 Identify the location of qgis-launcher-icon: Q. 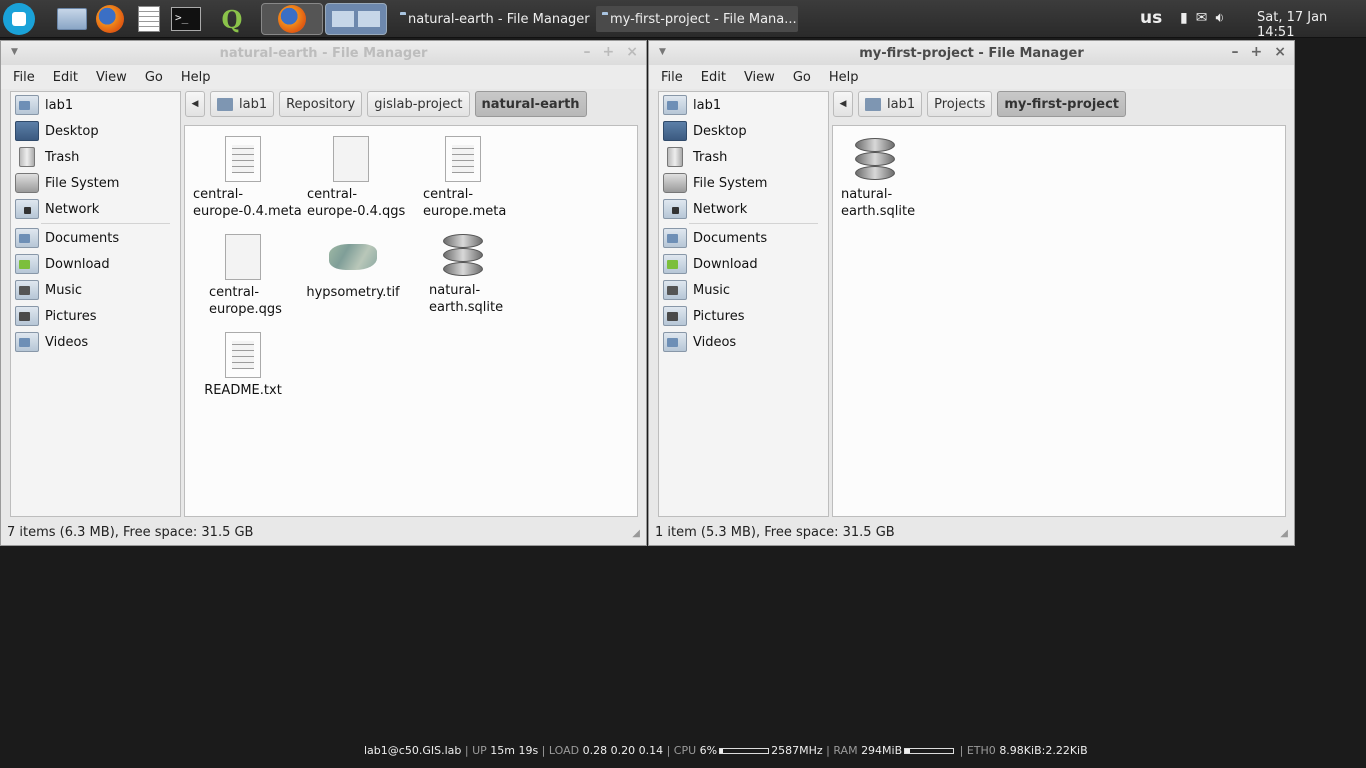
(232, 19).